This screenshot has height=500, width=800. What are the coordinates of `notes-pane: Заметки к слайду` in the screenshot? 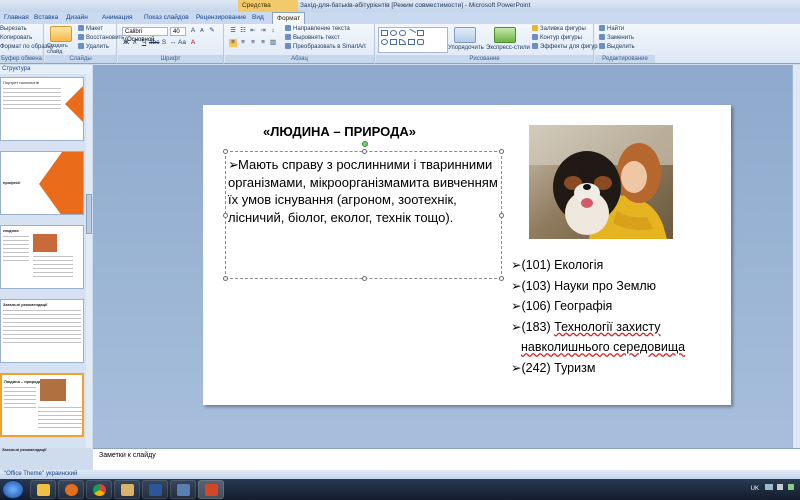 It's located at (446, 459).